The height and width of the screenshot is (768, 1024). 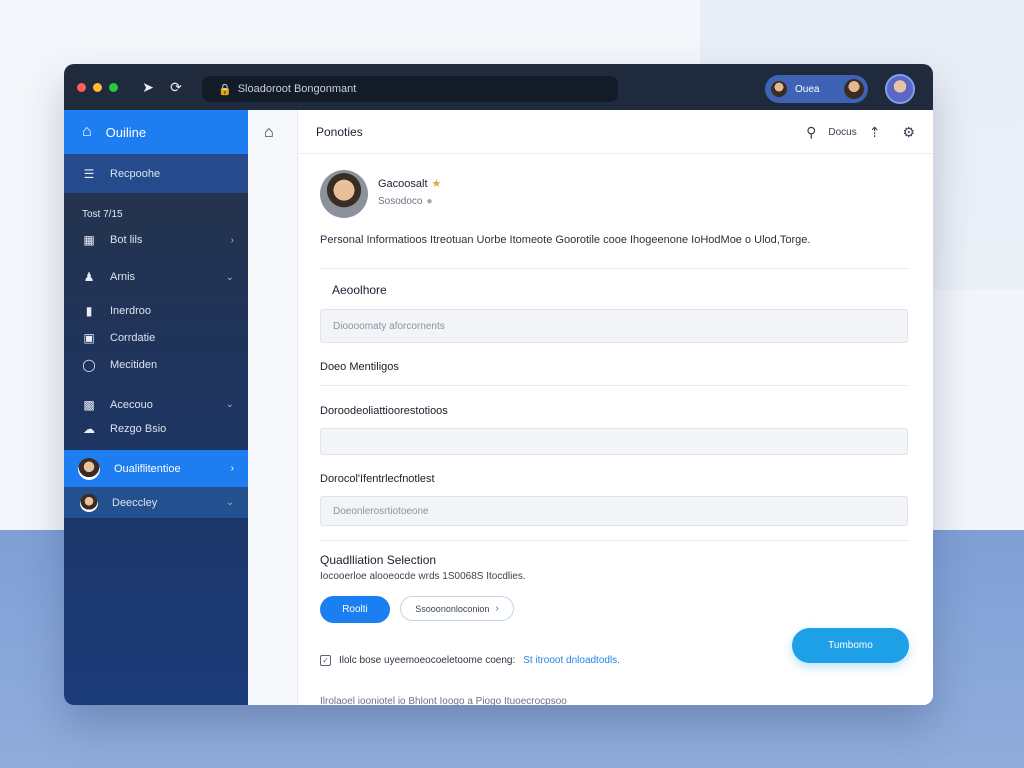 I want to click on calendar-icon: ▣, so click(x=89, y=337).